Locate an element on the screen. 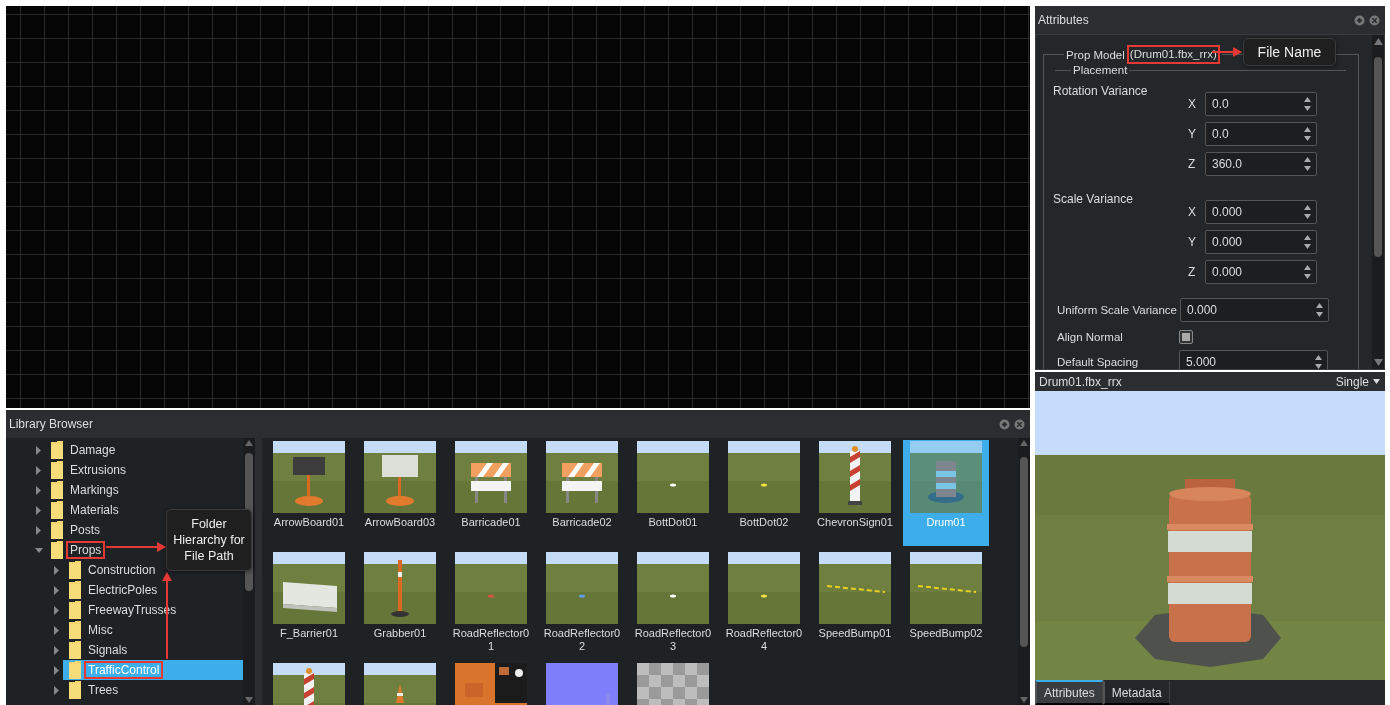 The height and width of the screenshot is (705, 1390). field-label: Uniform Scale Variance is located at coordinates (1117, 310).